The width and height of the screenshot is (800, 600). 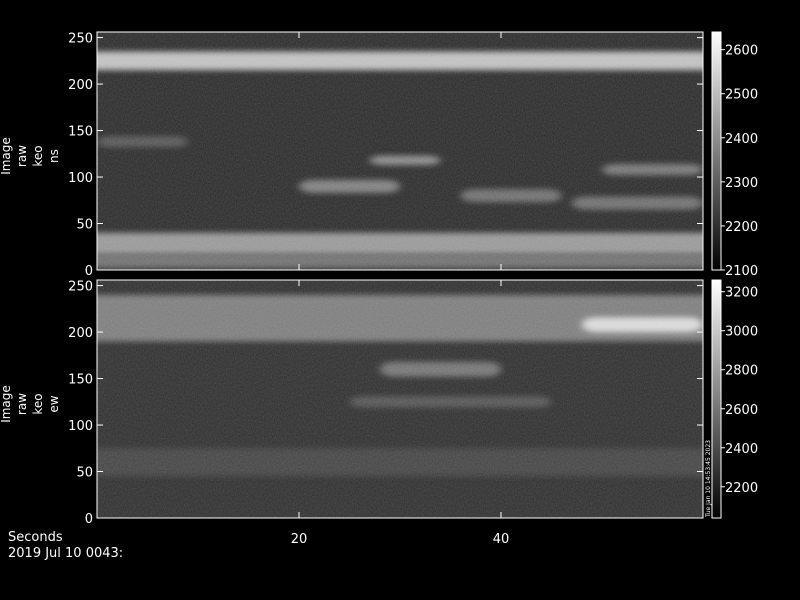 What do you see at coordinates (30, 156) in the screenshot?
I see `ns-y-axis-label: Image raw keo ns` at bounding box center [30, 156].